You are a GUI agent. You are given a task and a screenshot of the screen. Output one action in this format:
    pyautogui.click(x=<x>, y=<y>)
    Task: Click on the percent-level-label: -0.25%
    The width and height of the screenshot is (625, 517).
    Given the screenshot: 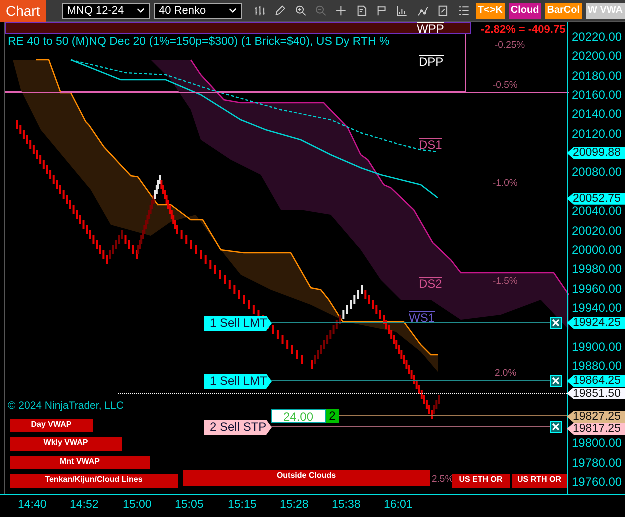 What is the action you would take?
    pyautogui.click(x=510, y=45)
    